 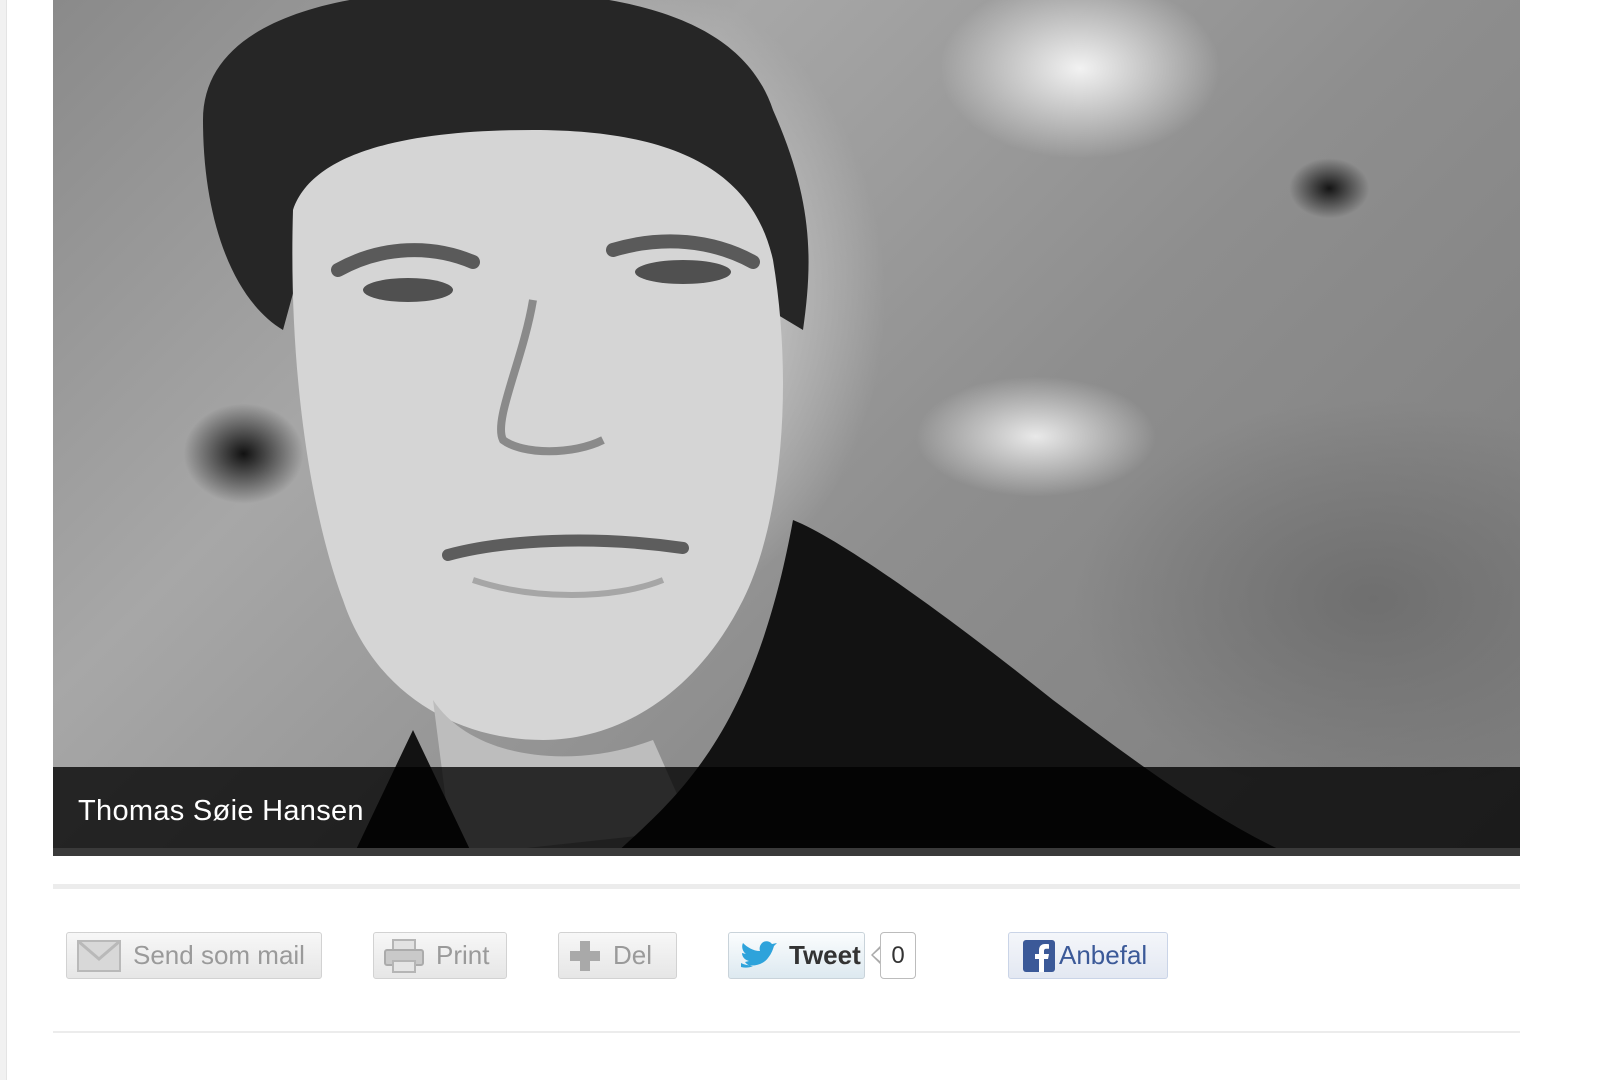 I want to click on page-left-border, so click(x=3, y=540).